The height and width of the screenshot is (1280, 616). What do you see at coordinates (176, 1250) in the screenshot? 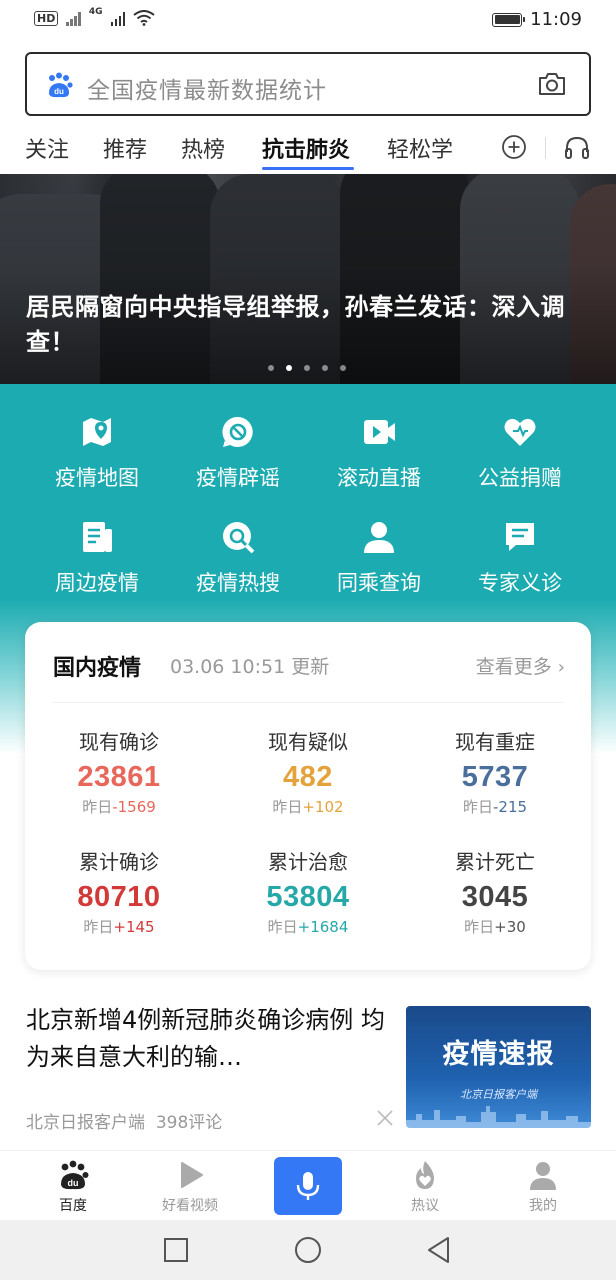
I see `recents-square-icon` at bounding box center [176, 1250].